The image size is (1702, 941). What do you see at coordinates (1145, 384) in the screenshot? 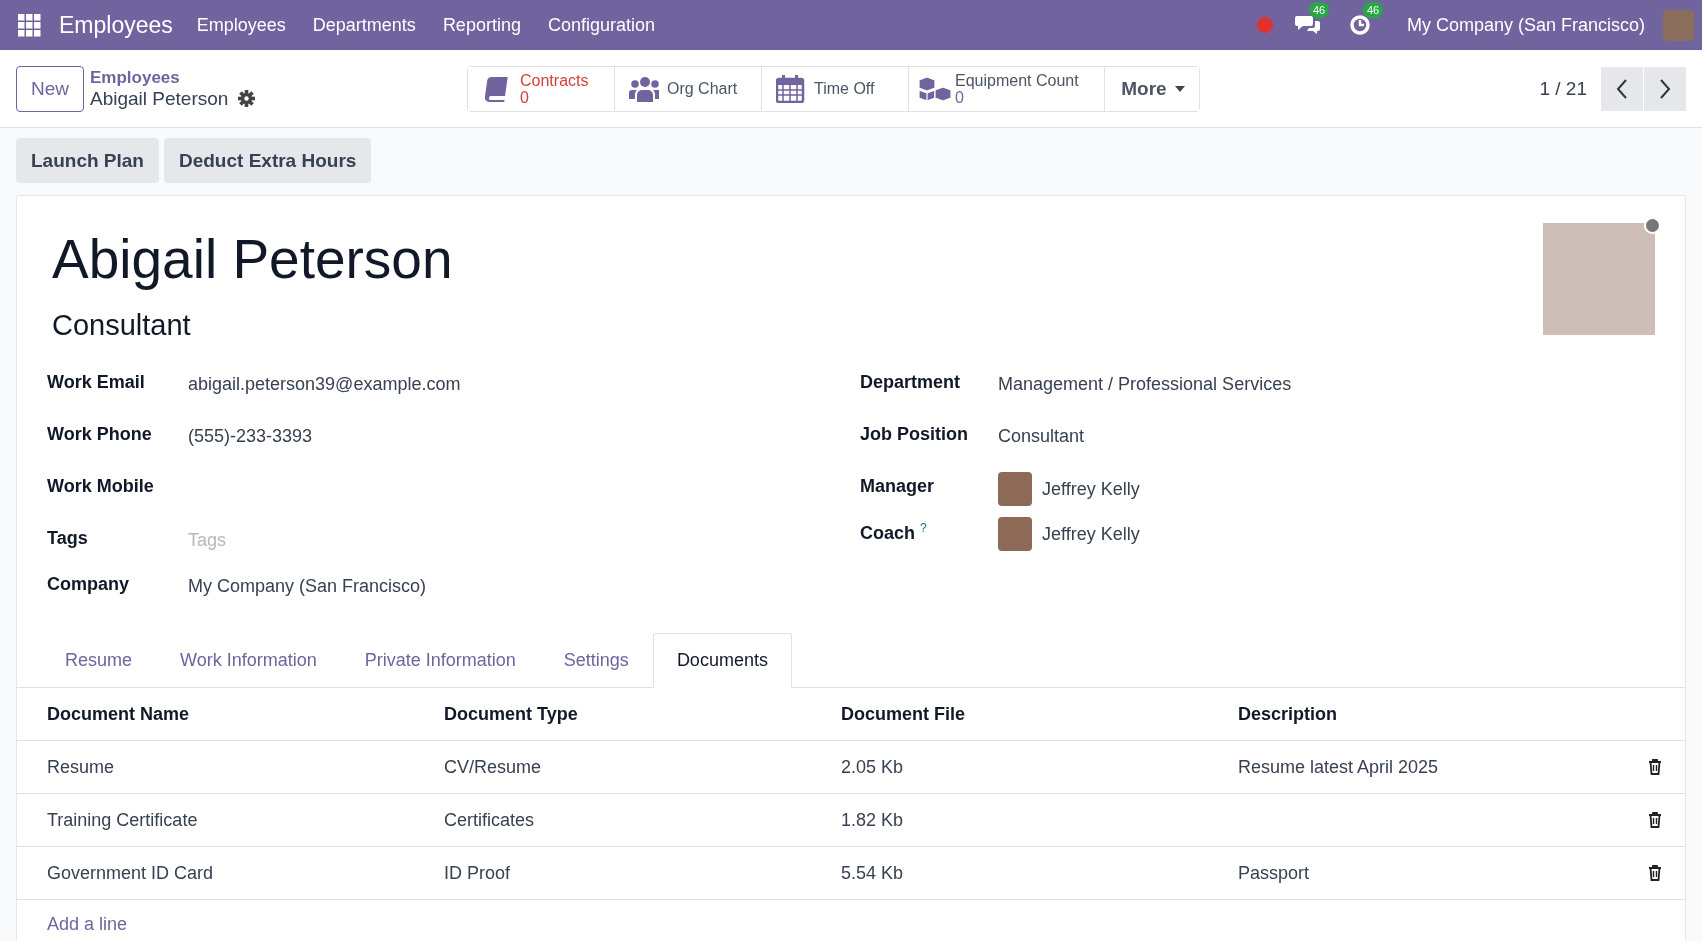
I see `field-value: Management / Professional Services` at bounding box center [1145, 384].